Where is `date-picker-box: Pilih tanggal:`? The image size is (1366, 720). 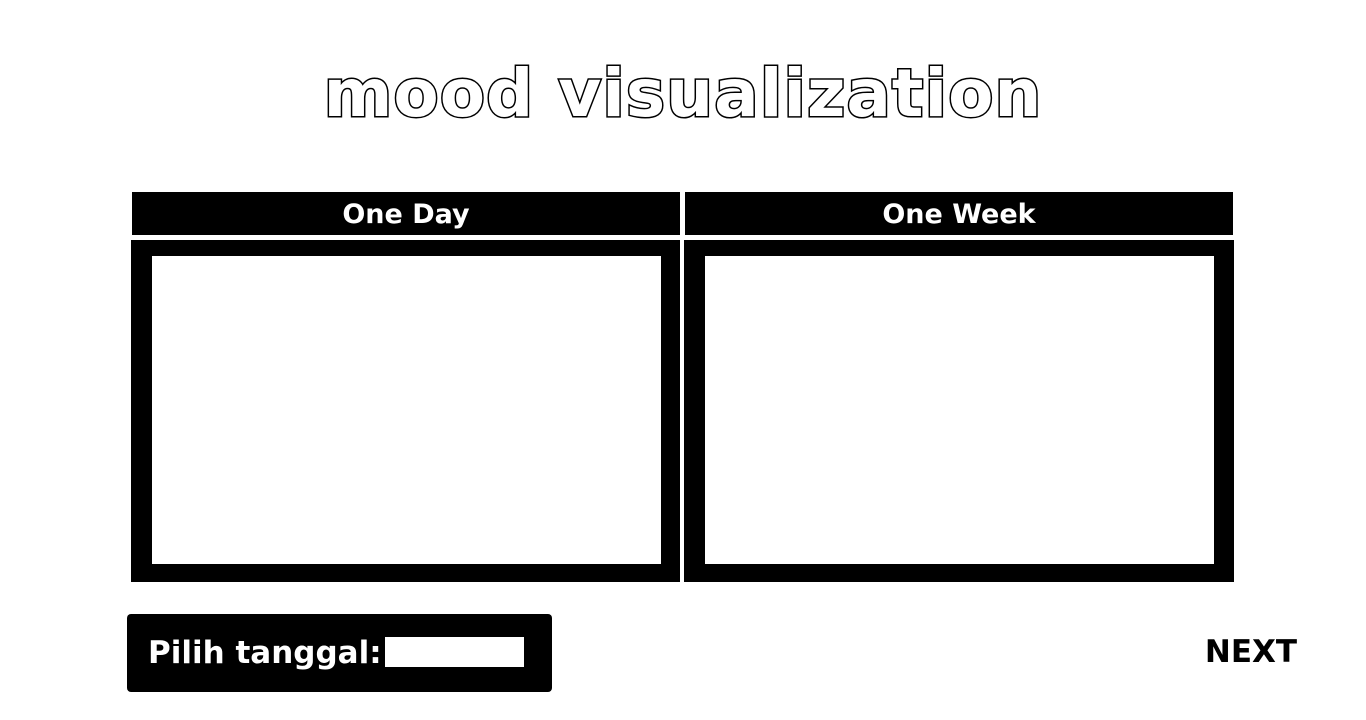 date-picker-box: Pilih tanggal: is located at coordinates (339, 653).